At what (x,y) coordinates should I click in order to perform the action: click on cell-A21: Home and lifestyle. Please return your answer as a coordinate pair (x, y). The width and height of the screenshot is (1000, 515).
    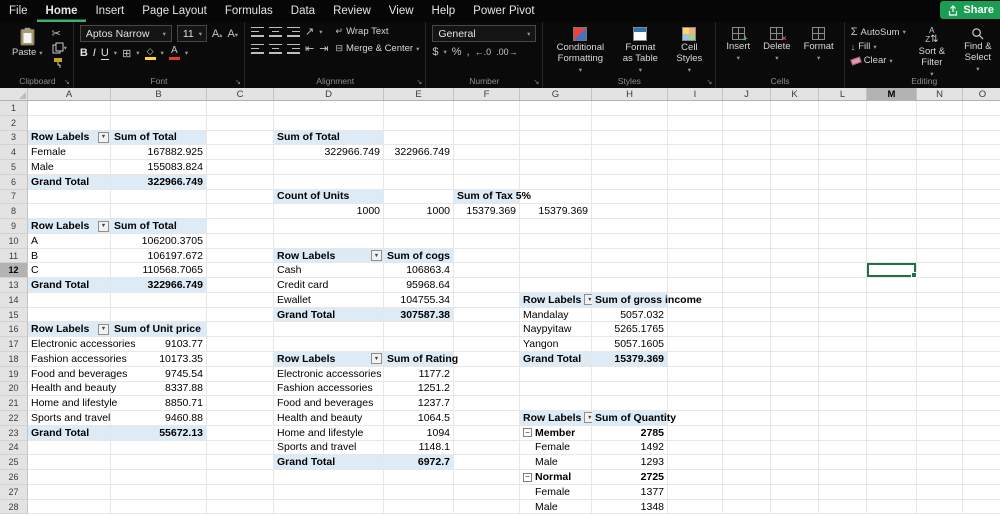
    Looking at the image, I should click on (72, 404).